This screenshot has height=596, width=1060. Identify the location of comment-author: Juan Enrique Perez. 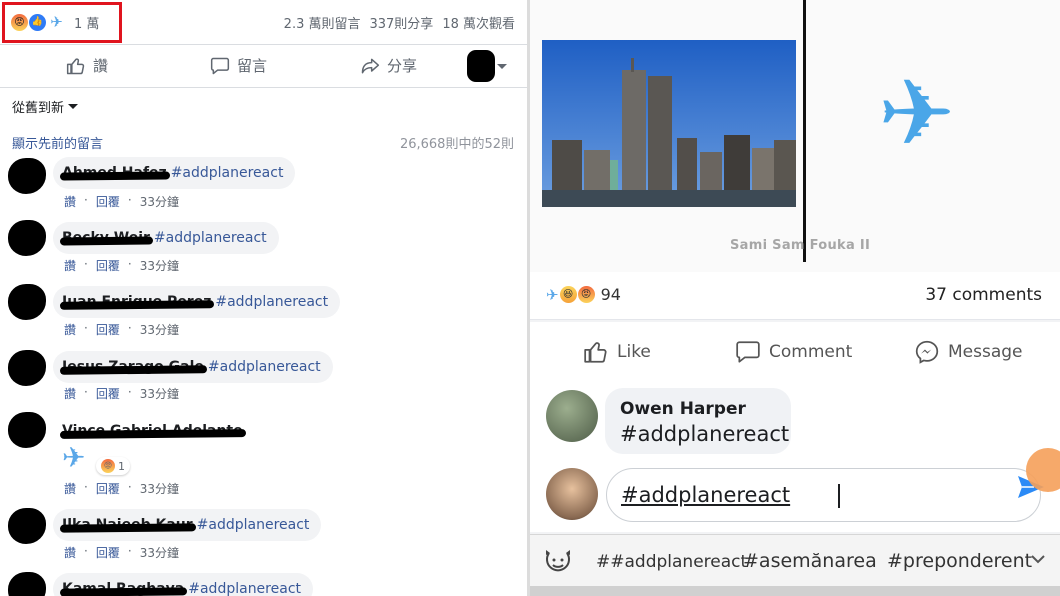
(136, 302).